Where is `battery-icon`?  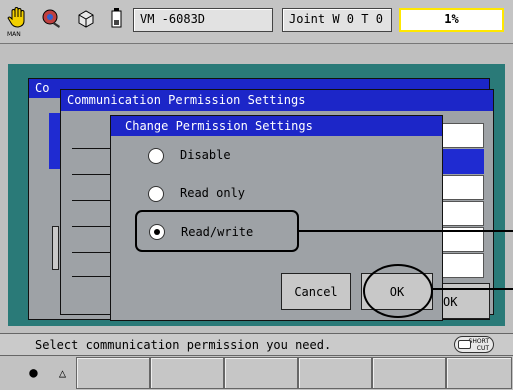 battery-icon is located at coordinates (117, 18).